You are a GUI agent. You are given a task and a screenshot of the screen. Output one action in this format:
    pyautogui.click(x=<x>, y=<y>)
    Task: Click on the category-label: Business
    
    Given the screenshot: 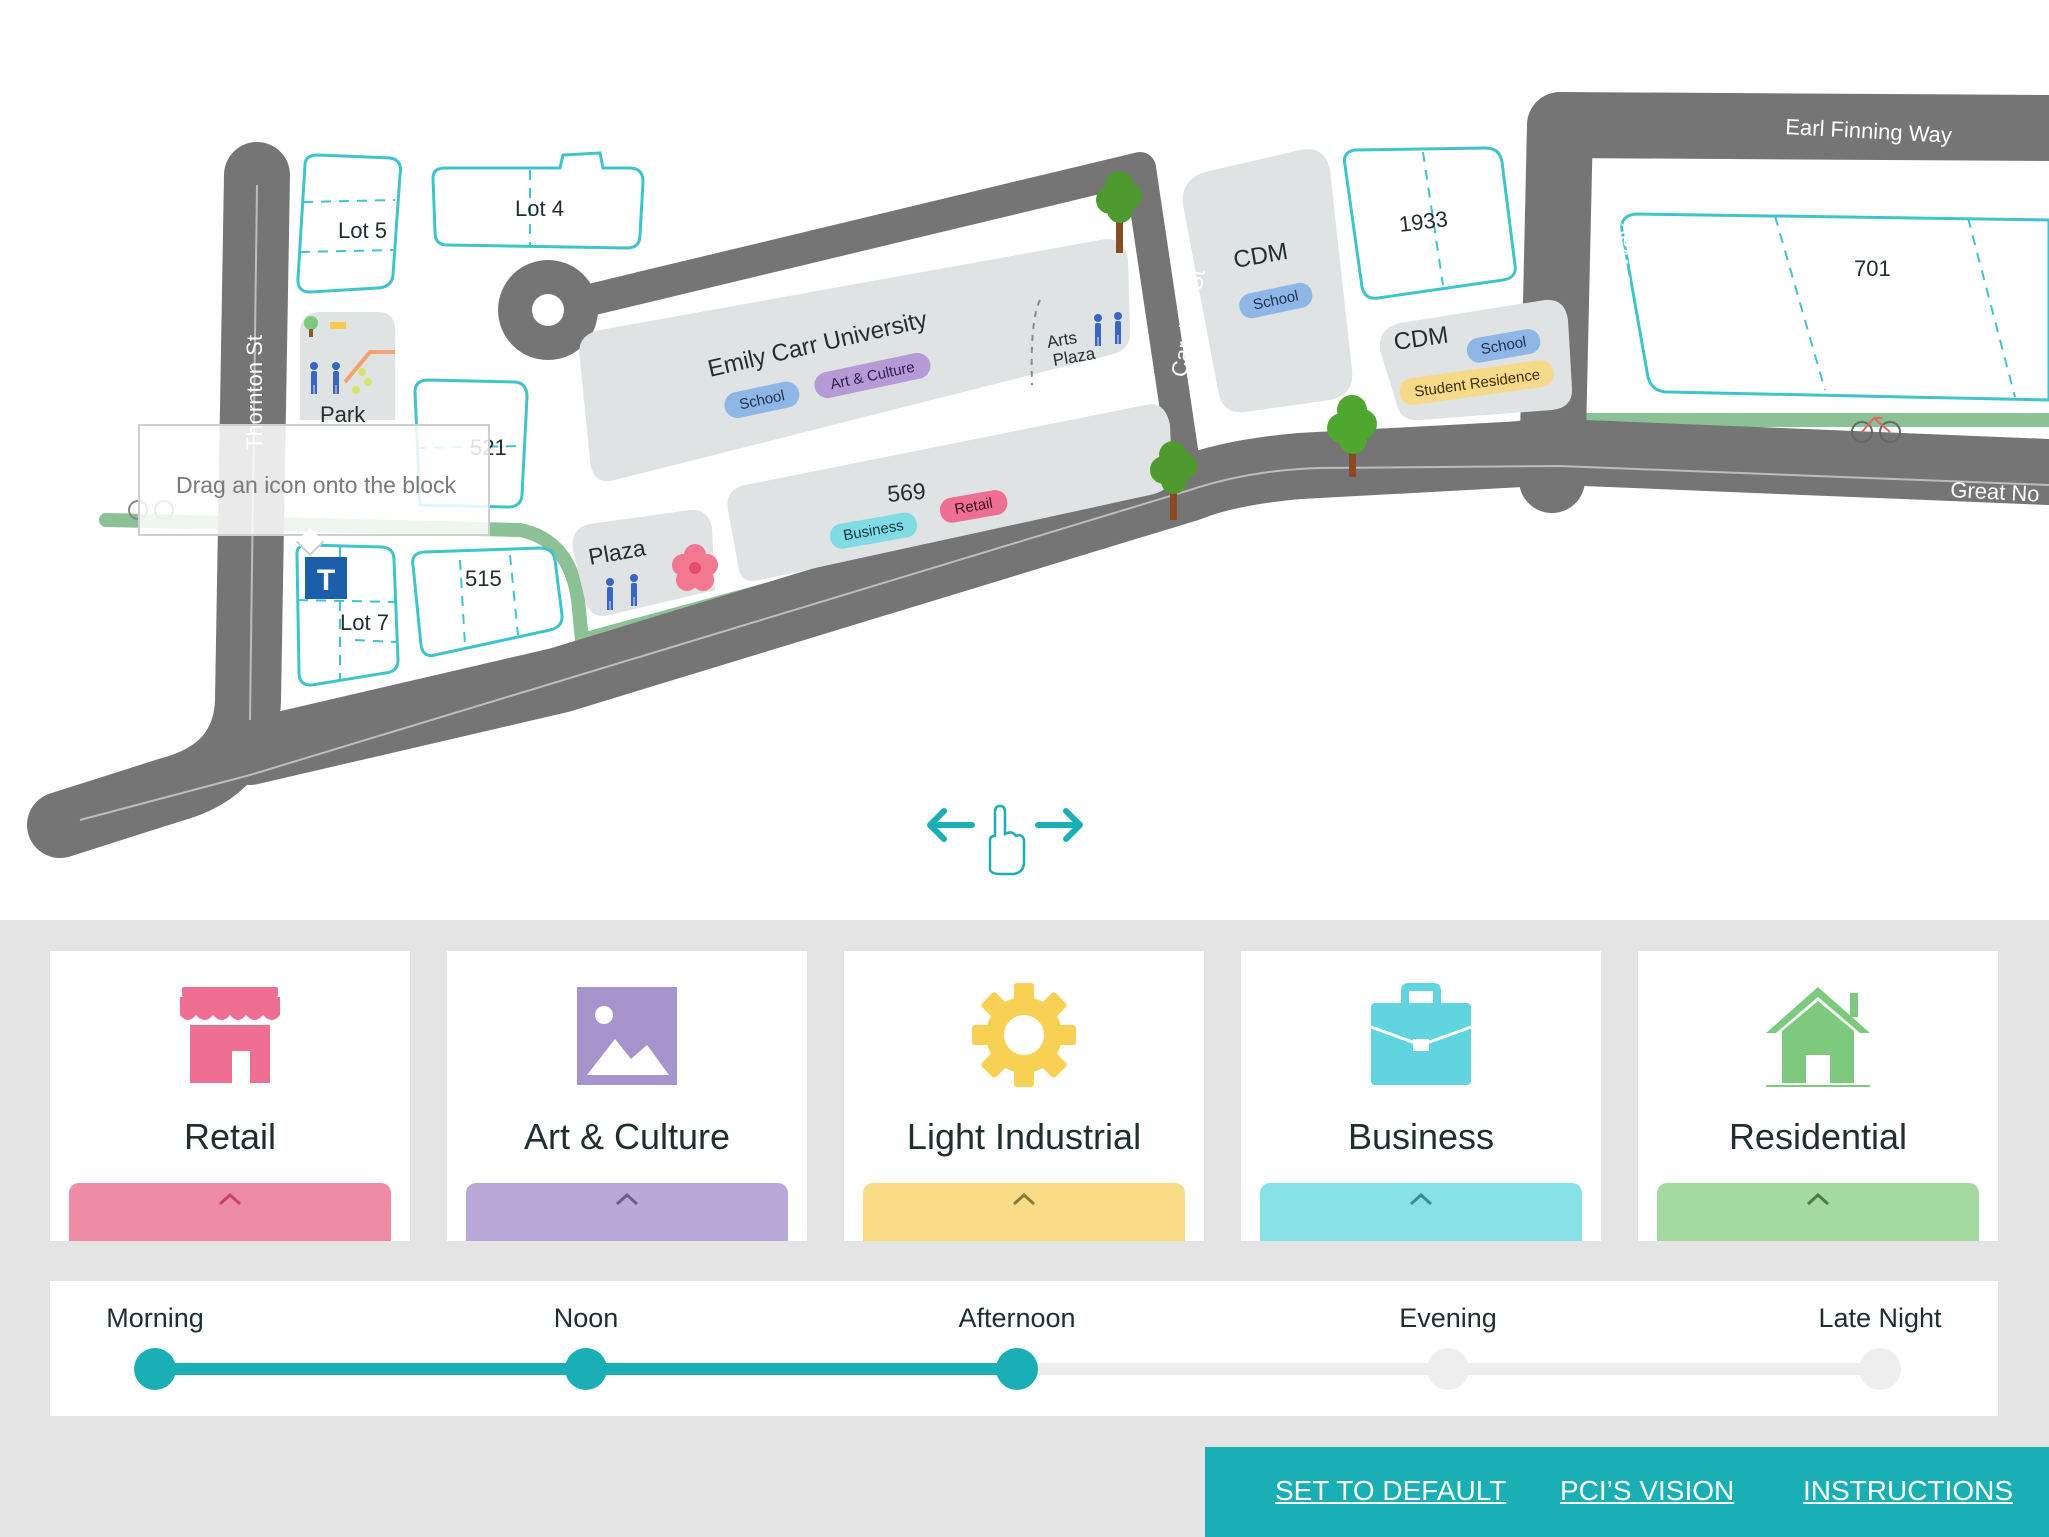 What is the action you would take?
    pyautogui.click(x=1421, y=1136)
    